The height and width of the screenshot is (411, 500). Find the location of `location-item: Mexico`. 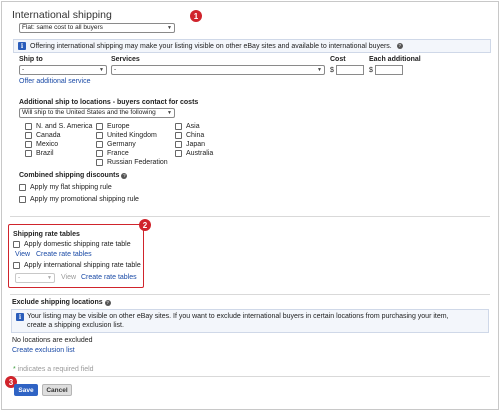

location-item: Mexico is located at coordinates (58, 144).